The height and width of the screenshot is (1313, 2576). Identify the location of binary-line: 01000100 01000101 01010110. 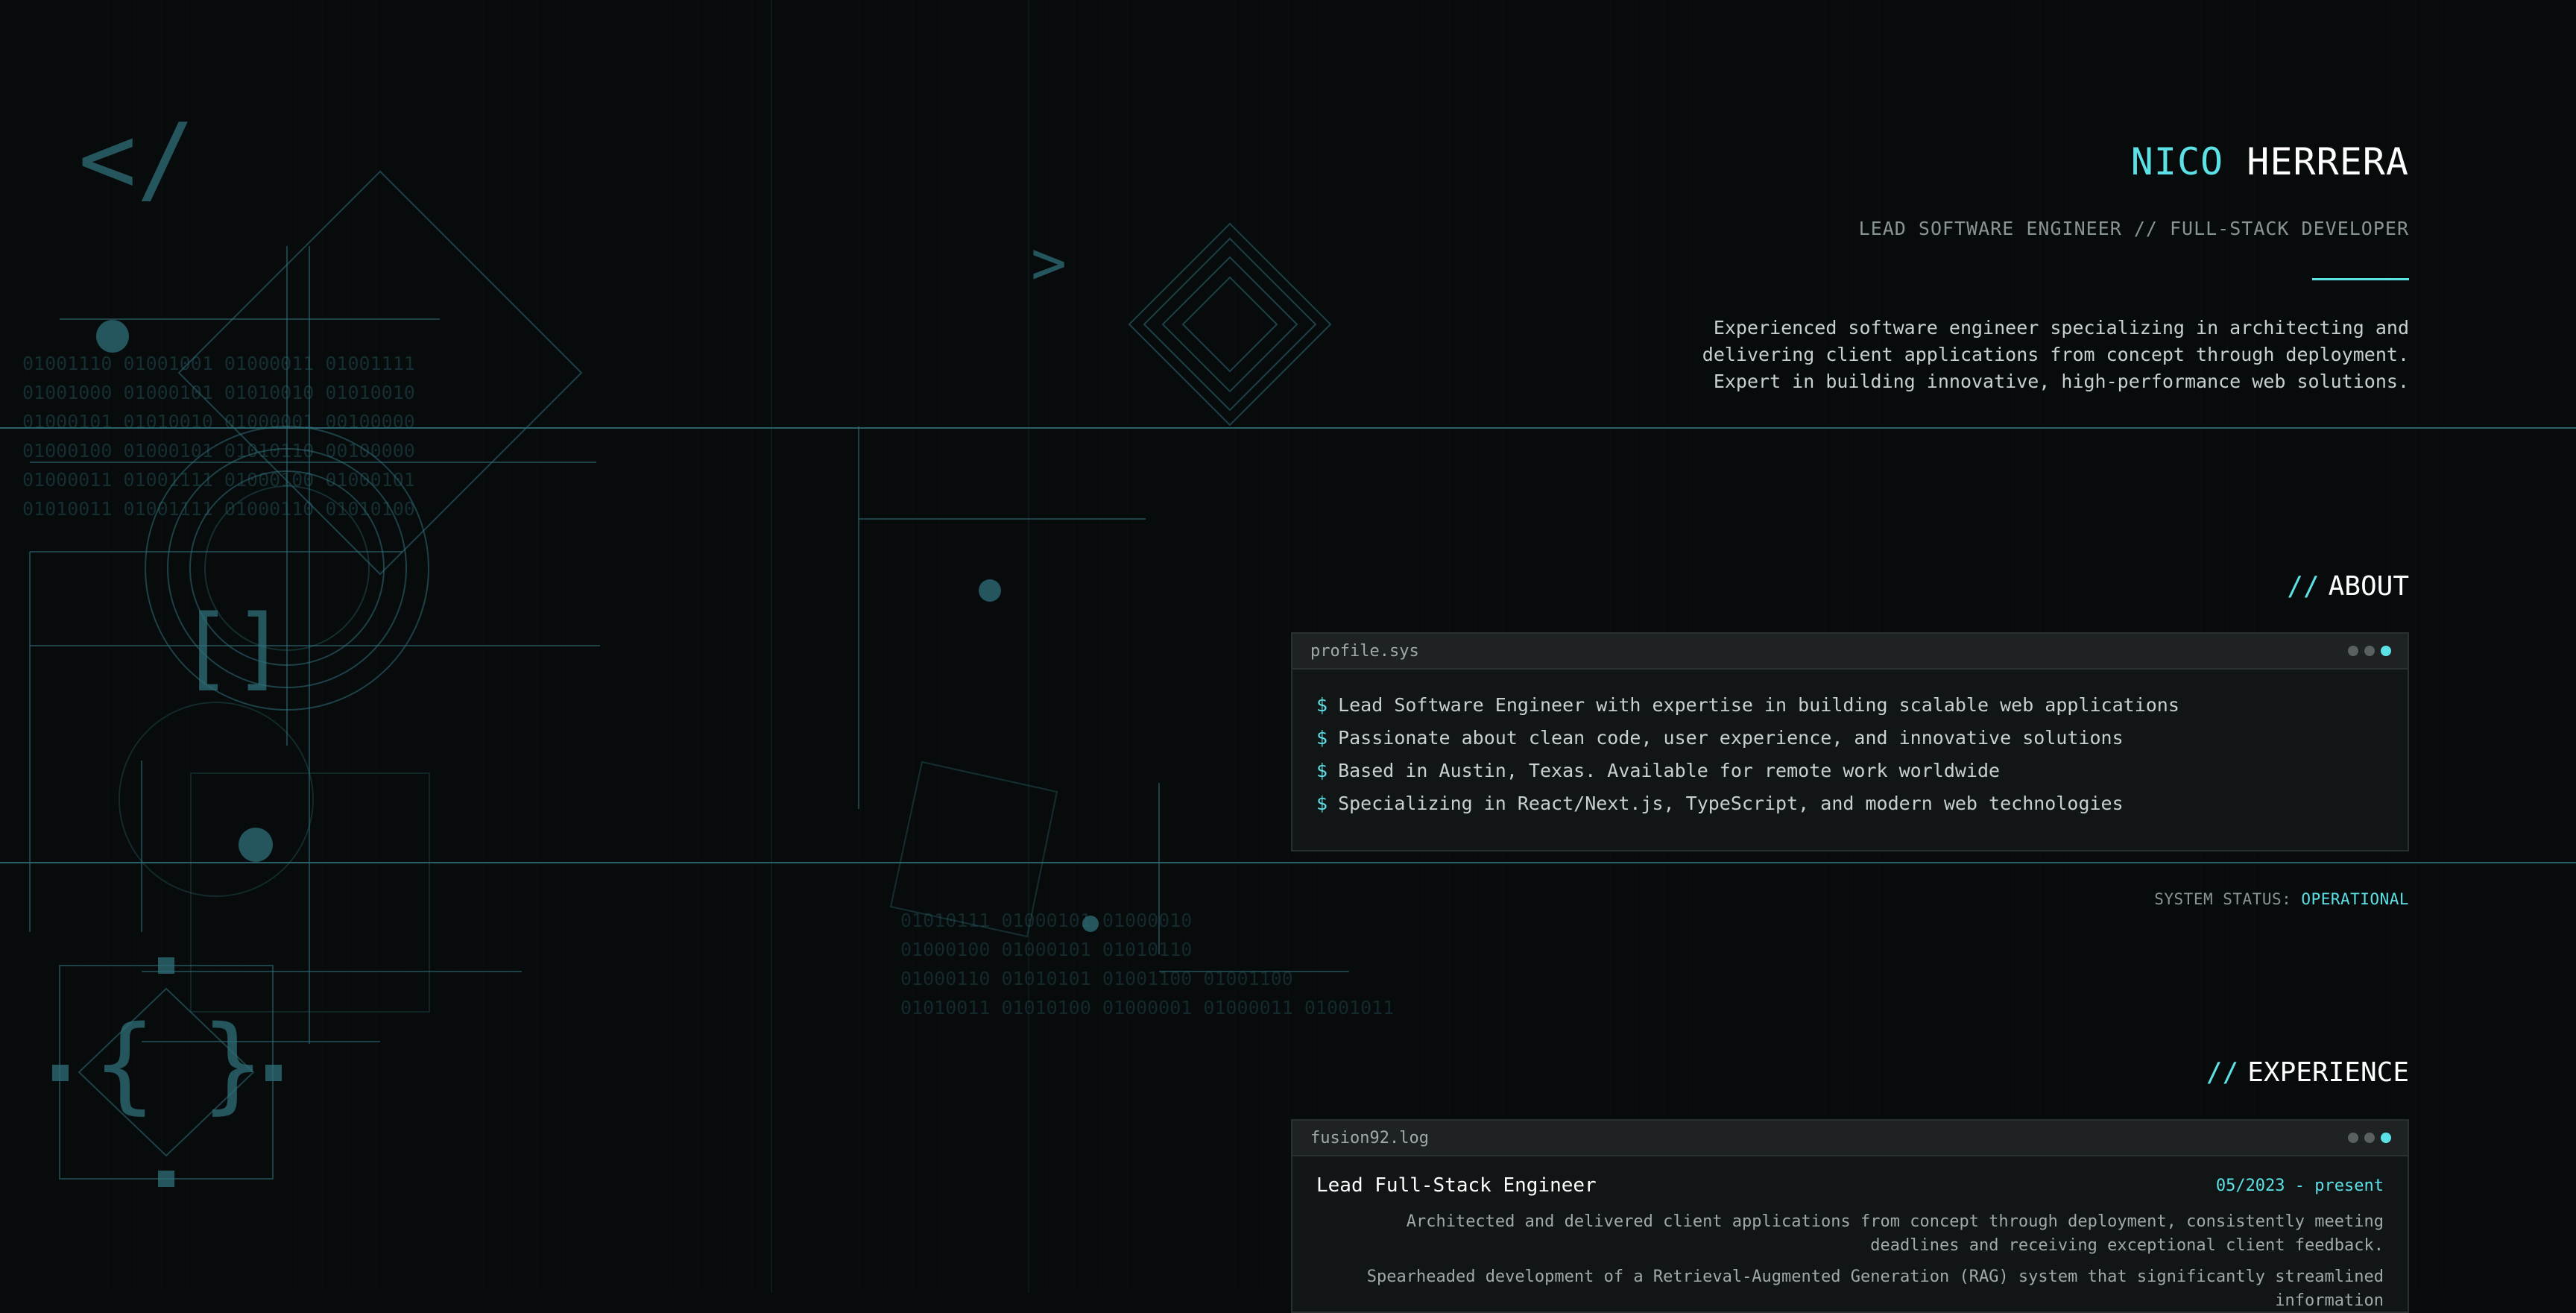
(1046, 950).